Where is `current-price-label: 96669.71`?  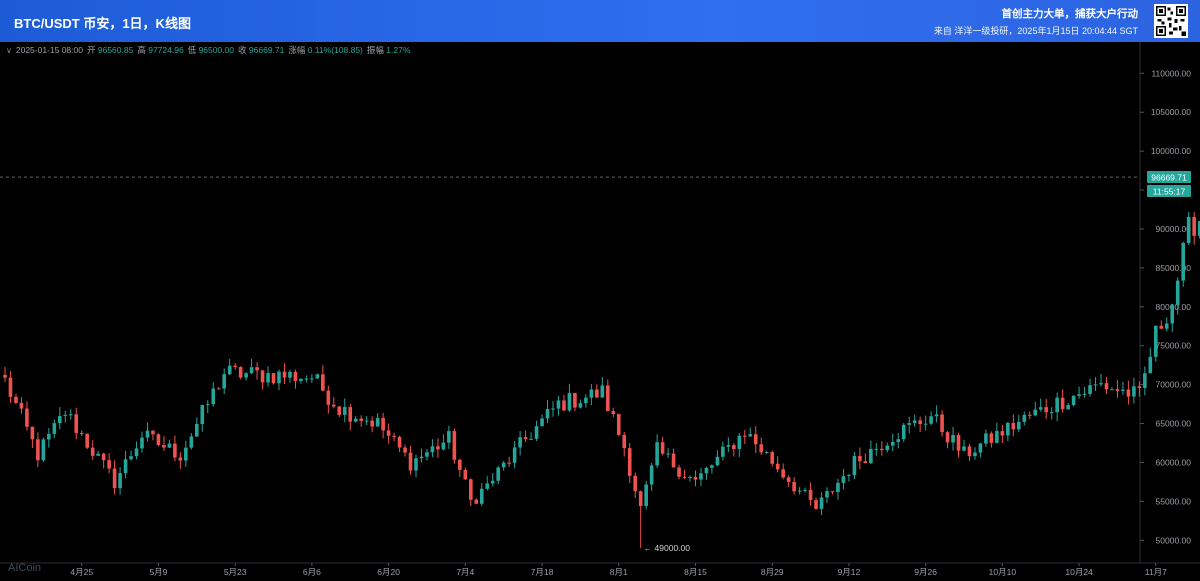 current-price-label: 96669.71 is located at coordinates (1169, 178).